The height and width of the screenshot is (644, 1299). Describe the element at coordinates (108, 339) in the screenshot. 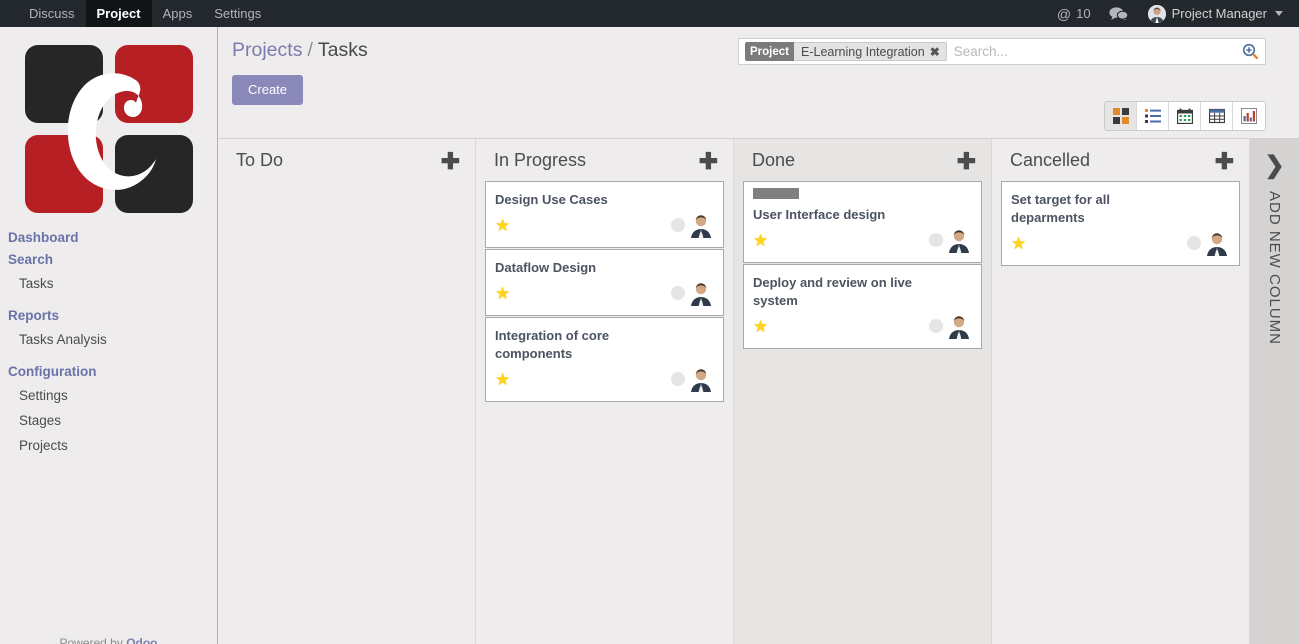

I see `sidebar-item-tasks-analysis: Tasks Analysis` at that location.